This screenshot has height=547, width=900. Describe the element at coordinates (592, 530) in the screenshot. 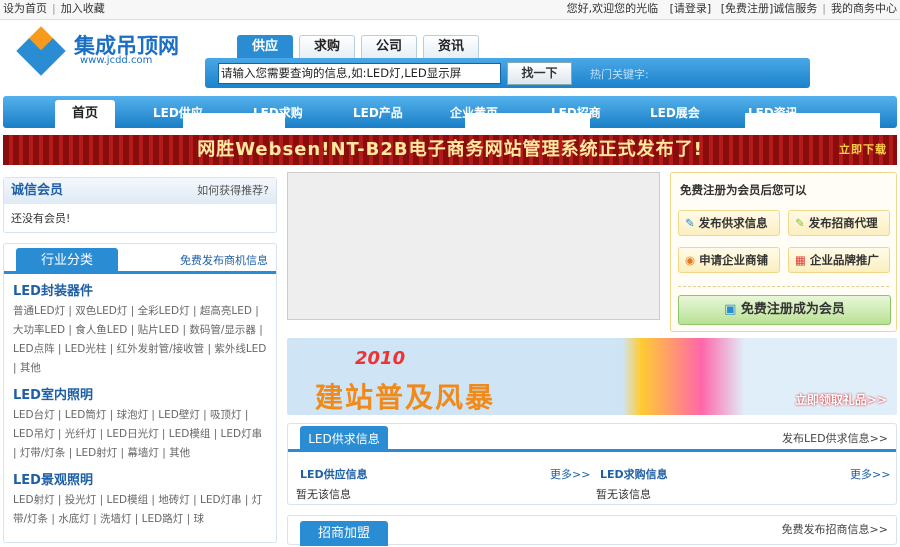

I see `franchise-box: 招商加盟 免费发布招商信息>>` at that location.